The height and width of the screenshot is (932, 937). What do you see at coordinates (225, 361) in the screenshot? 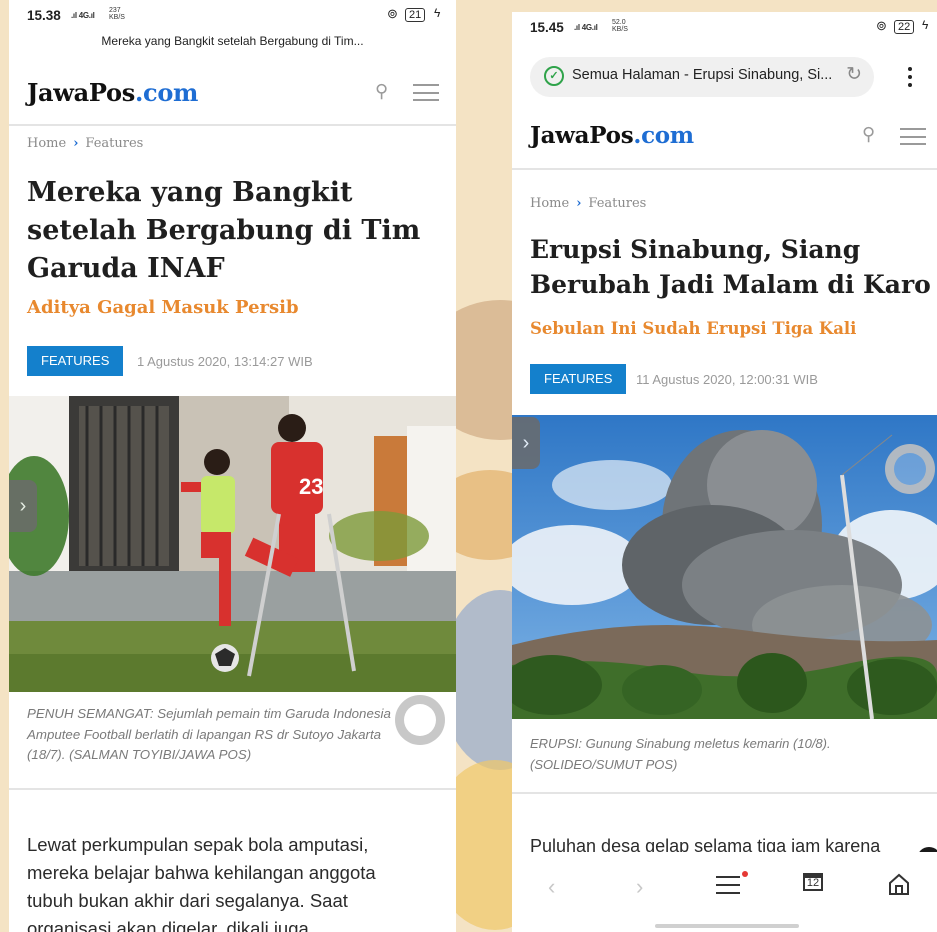
I see `publish-date: 1 Agustus 2020, 13:14:27 WIB` at bounding box center [225, 361].